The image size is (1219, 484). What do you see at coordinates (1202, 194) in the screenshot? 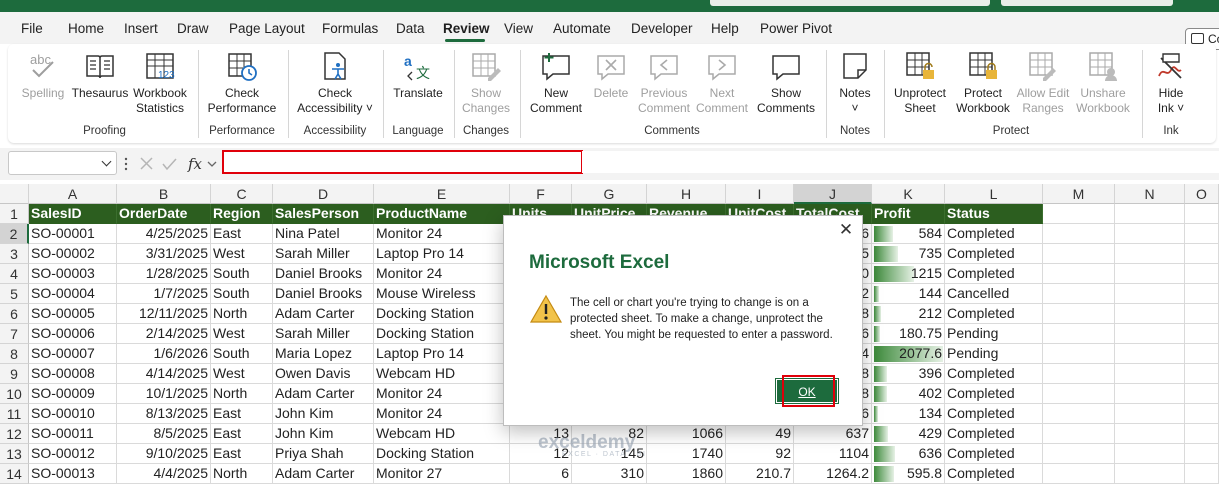
I see `column-header-o: O` at bounding box center [1202, 194].